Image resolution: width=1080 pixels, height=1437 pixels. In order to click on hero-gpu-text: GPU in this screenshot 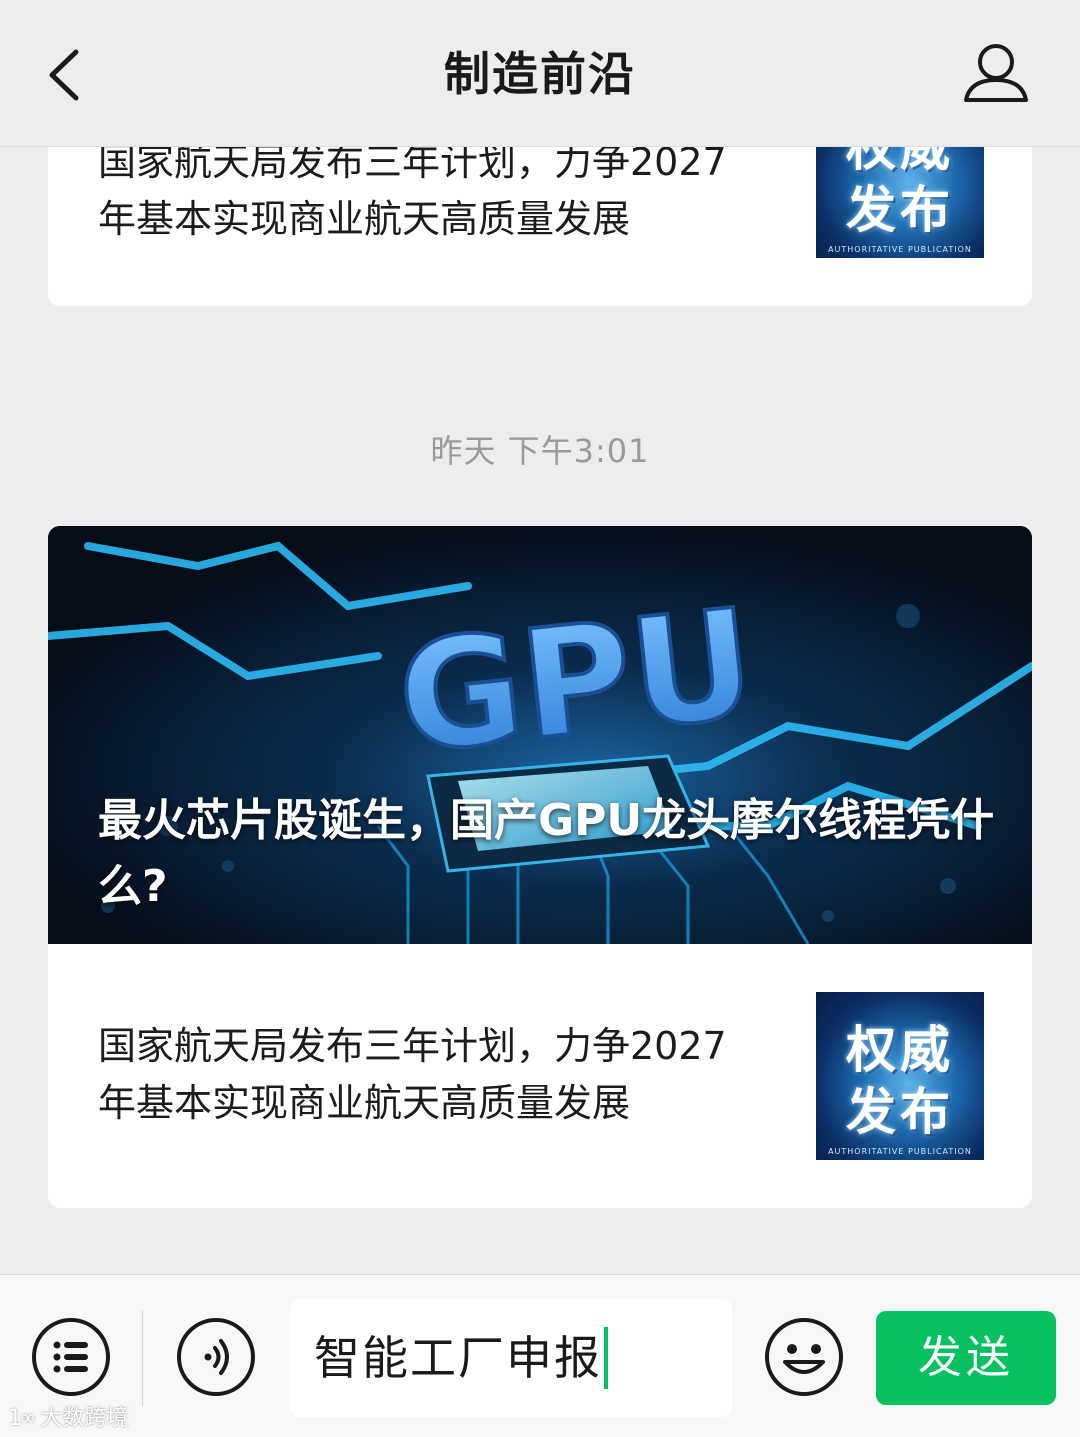, I will do `click(576, 682)`.